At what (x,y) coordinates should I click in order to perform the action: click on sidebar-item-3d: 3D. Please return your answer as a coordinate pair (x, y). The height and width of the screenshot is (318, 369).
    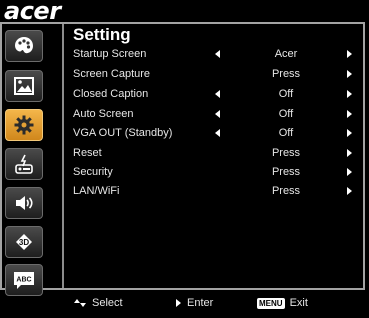
    Looking at the image, I should click on (24, 242).